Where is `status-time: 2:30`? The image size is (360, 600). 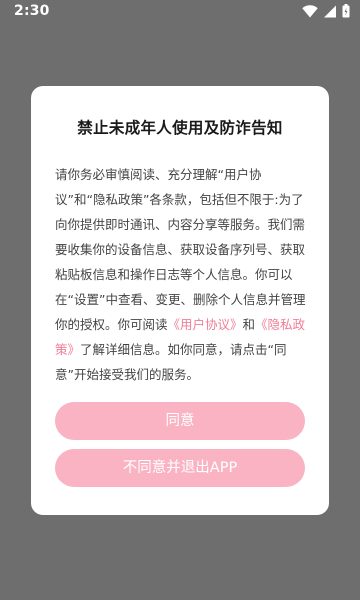 status-time: 2:30 is located at coordinates (32, 11).